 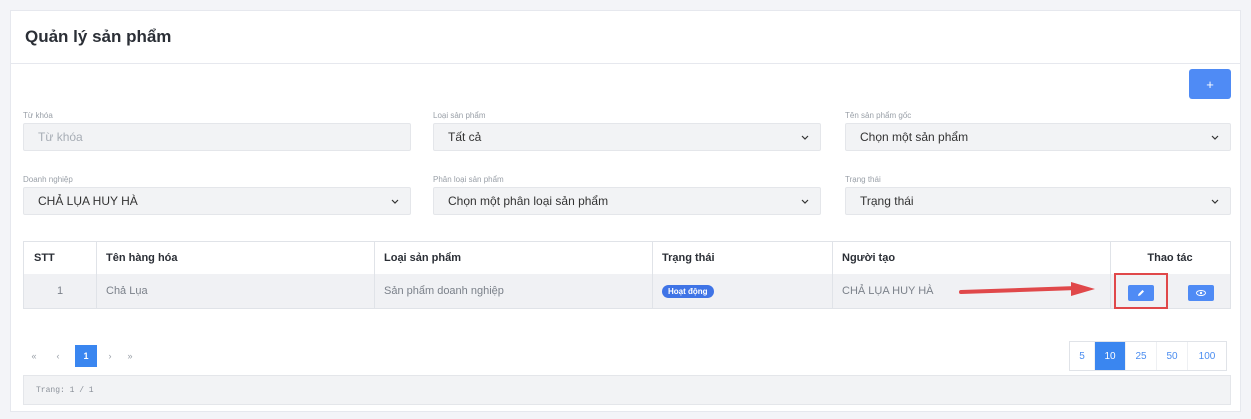 I want to click on product-type-select: Tất cả, so click(x=627, y=137).